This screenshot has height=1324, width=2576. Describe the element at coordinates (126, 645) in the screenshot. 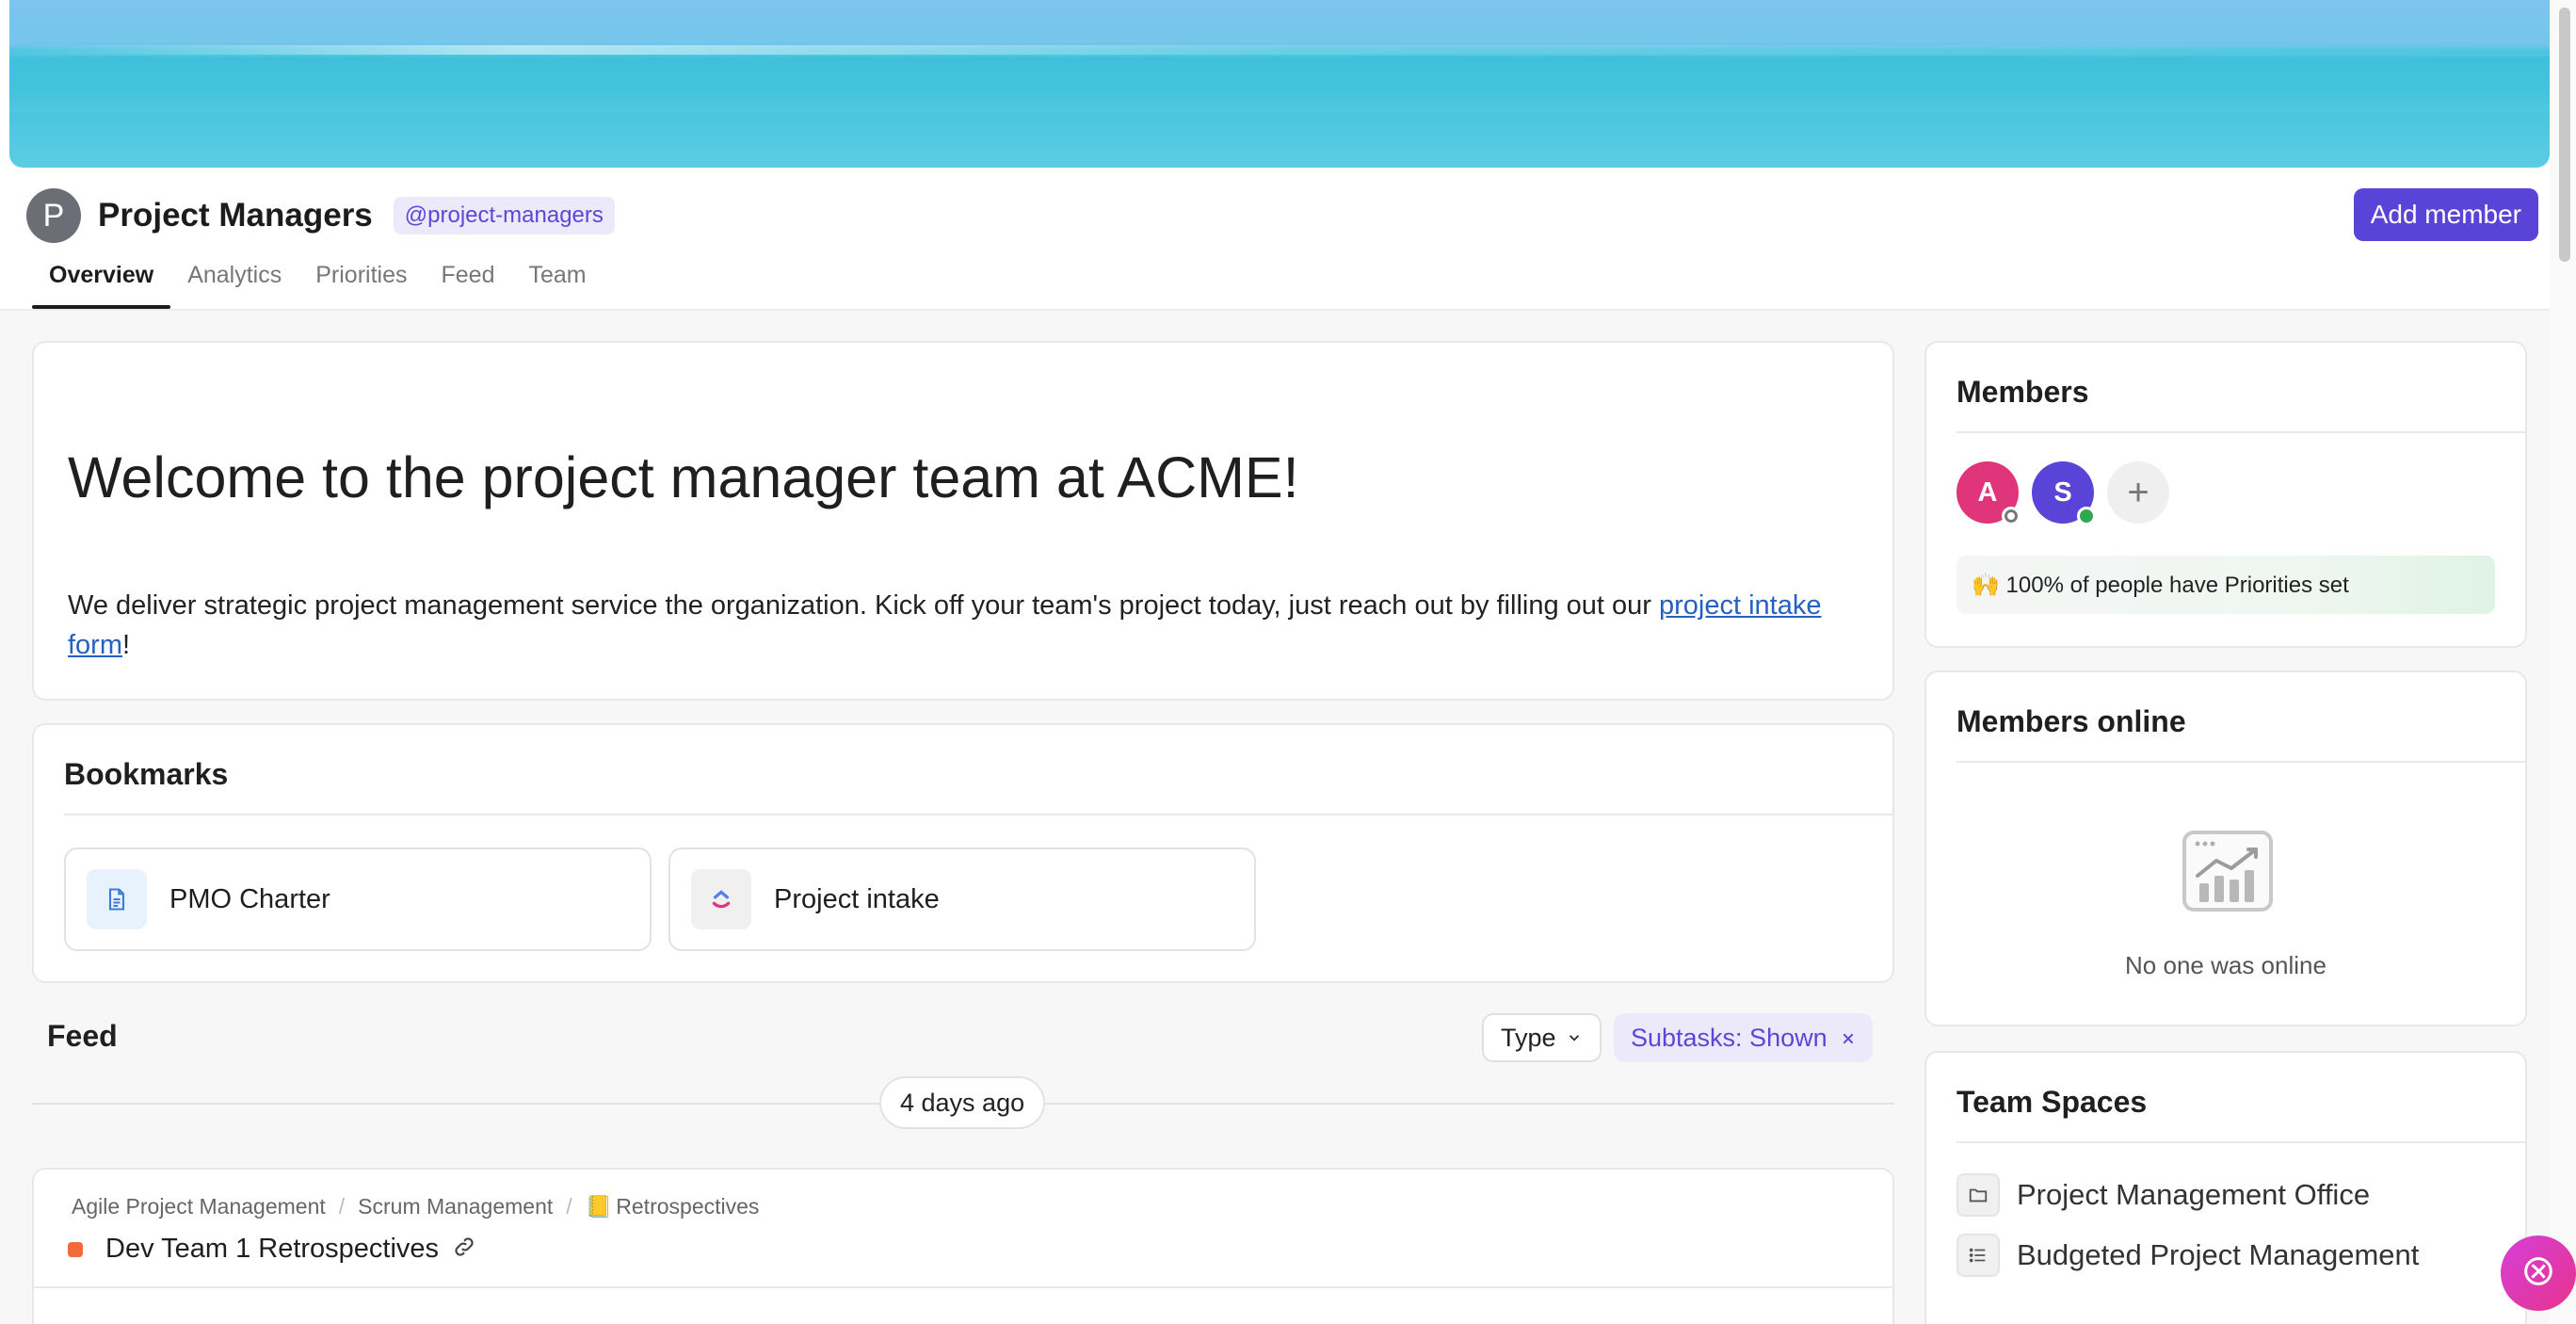

I see `welcome-body-end: !` at that location.